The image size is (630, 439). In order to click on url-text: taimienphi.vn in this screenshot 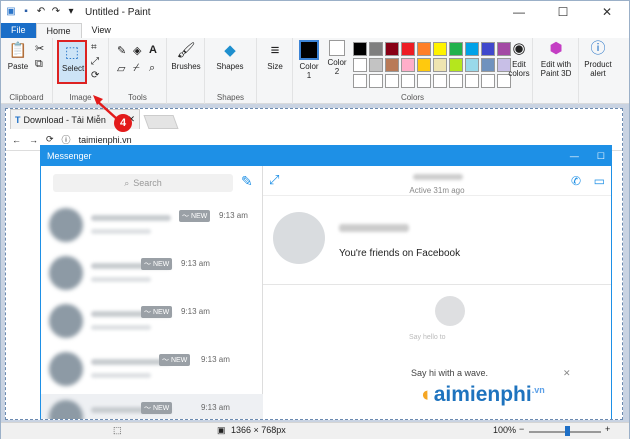, I will do `click(105, 140)`.